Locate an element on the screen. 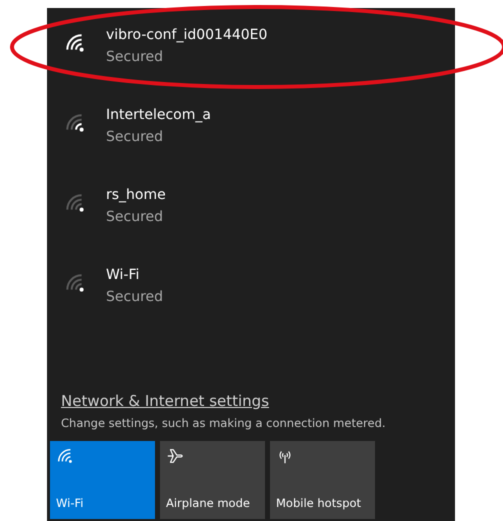 Image resolution: width=503 pixels, height=521 pixels. quick-action-tile: Mobile hotspot is located at coordinates (322, 480).